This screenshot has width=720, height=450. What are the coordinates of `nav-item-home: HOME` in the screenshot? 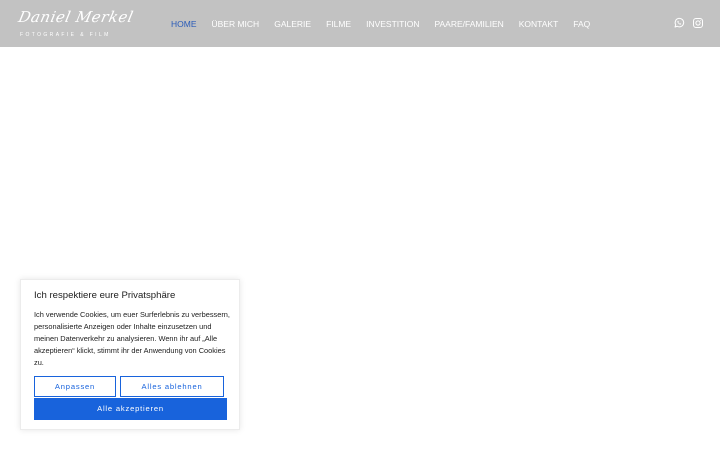 It's located at (184, 24).